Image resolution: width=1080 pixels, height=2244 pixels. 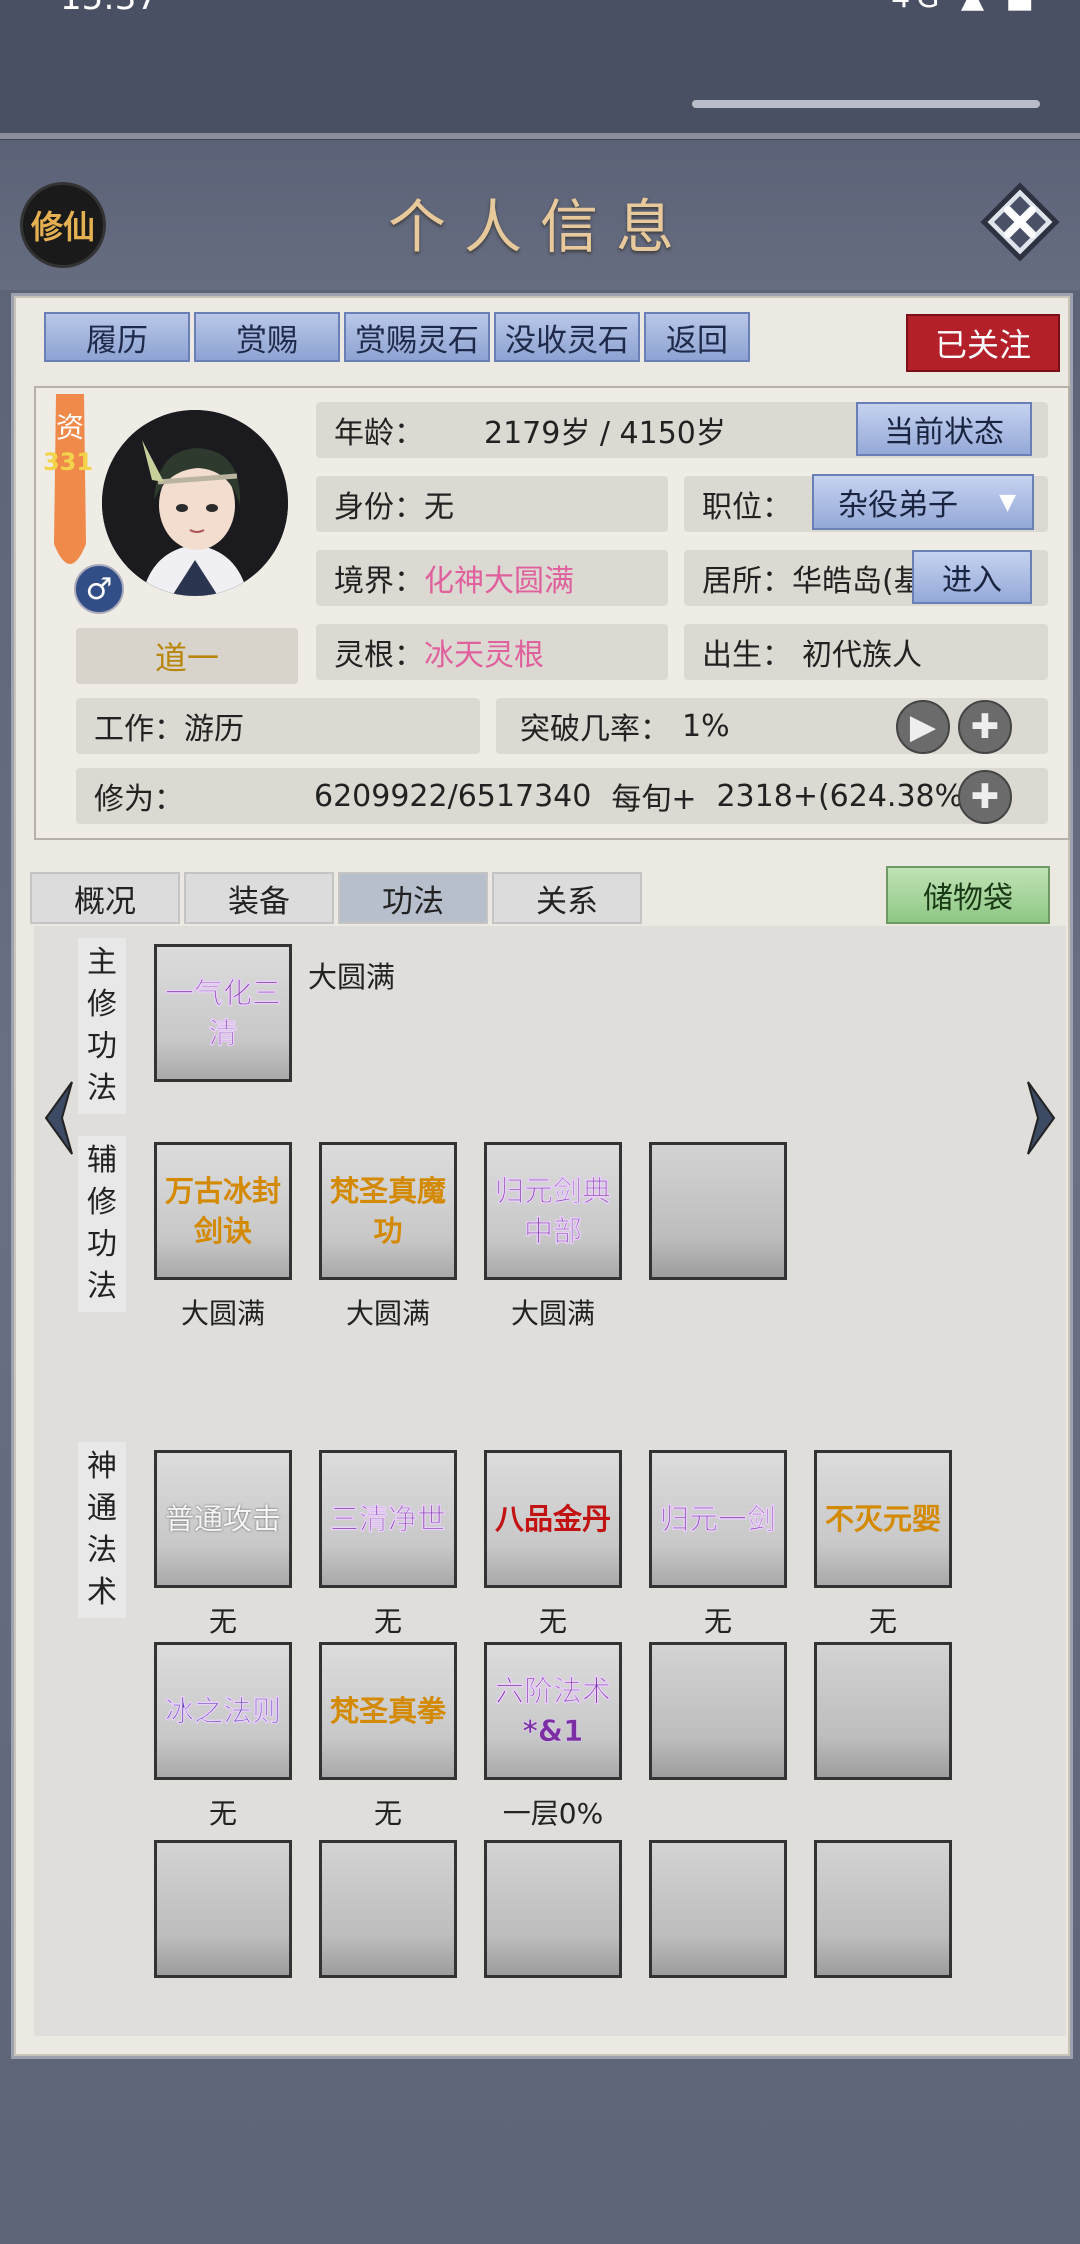 What do you see at coordinates (105, 898) in the screenshot?
I see `tab-overview: 概况` at bounding box center [105, 898].